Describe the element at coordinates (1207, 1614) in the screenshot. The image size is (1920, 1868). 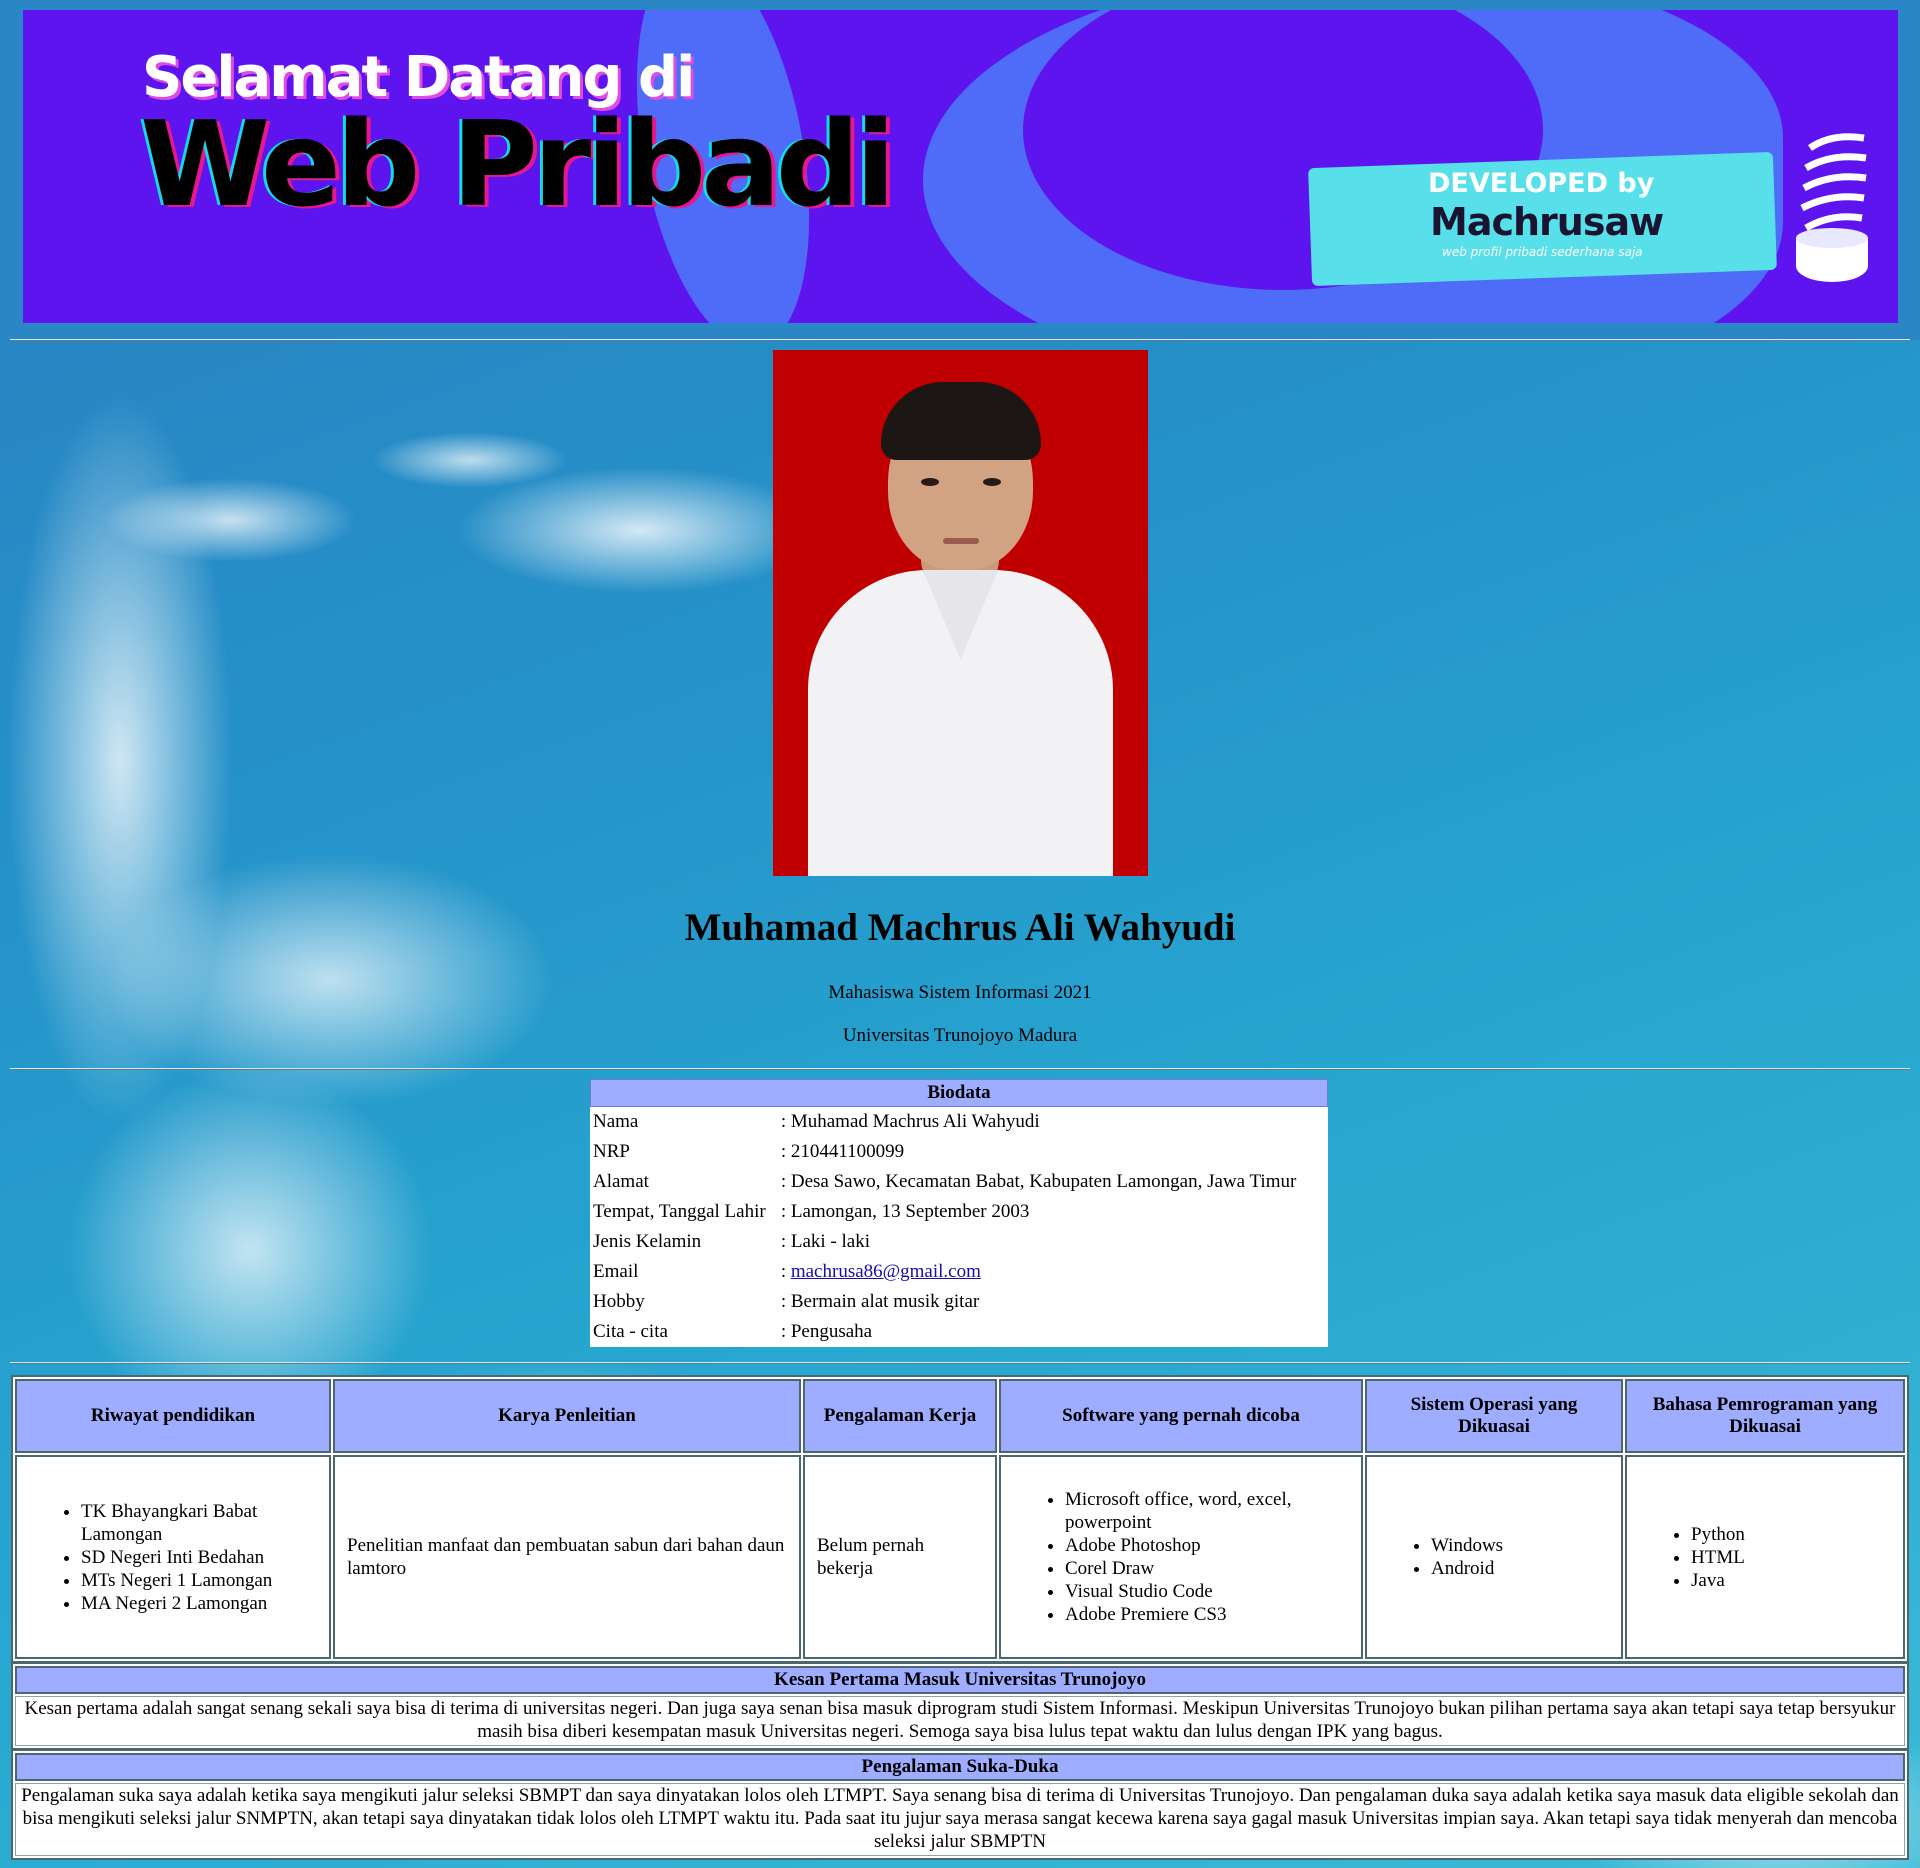
I see `list-item: Adobe Premiere CS3` at that location.